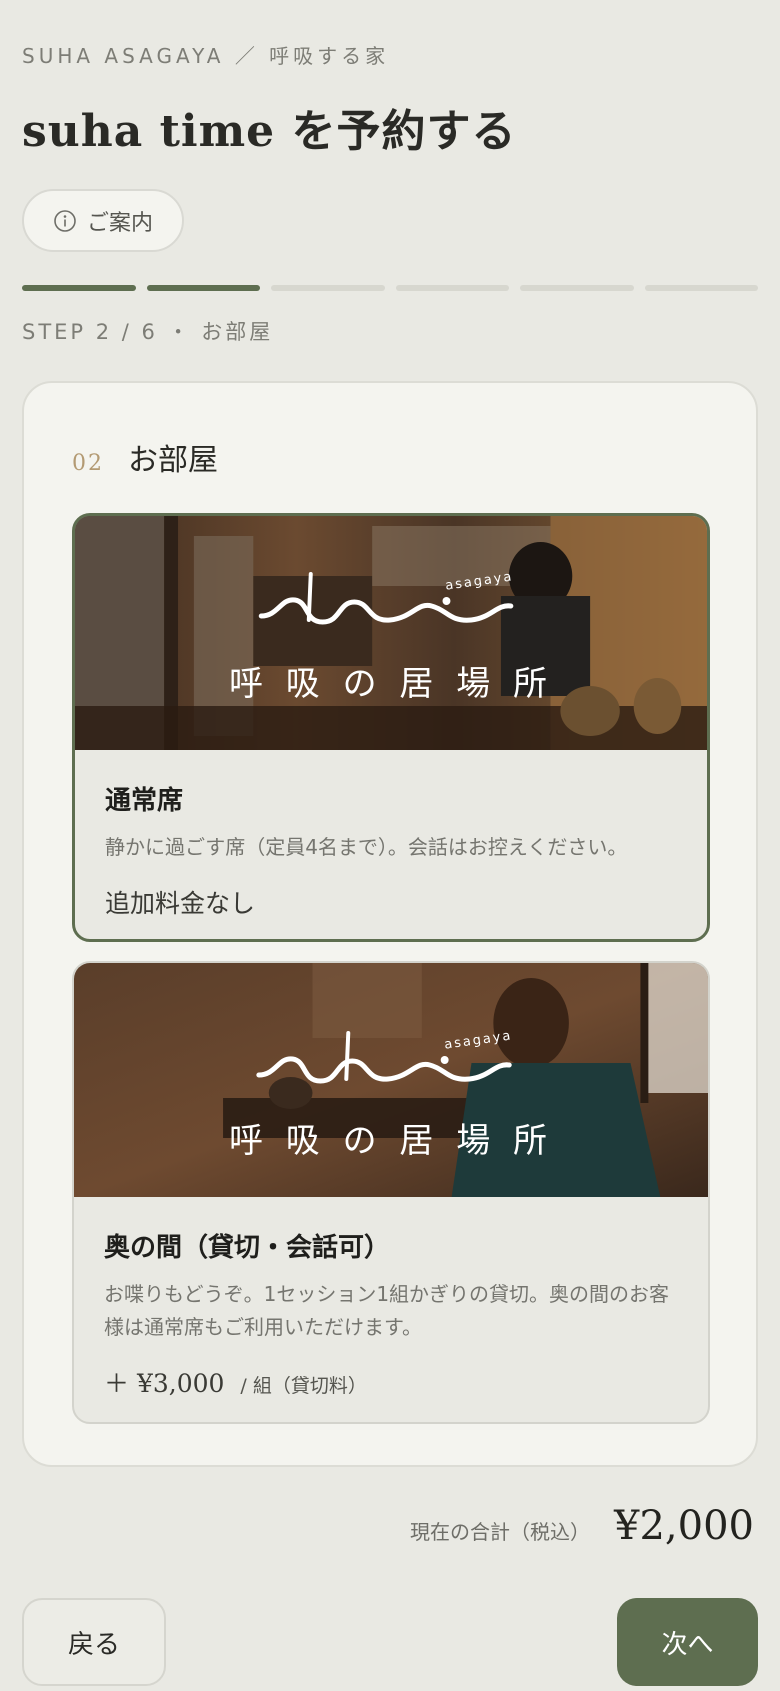 This screenshot has width=780, height=1691. What do you see at coordinates (269, 131) in the screenshot?
I see `page-title: suha time を予約する` at bounding box center [269, 131].